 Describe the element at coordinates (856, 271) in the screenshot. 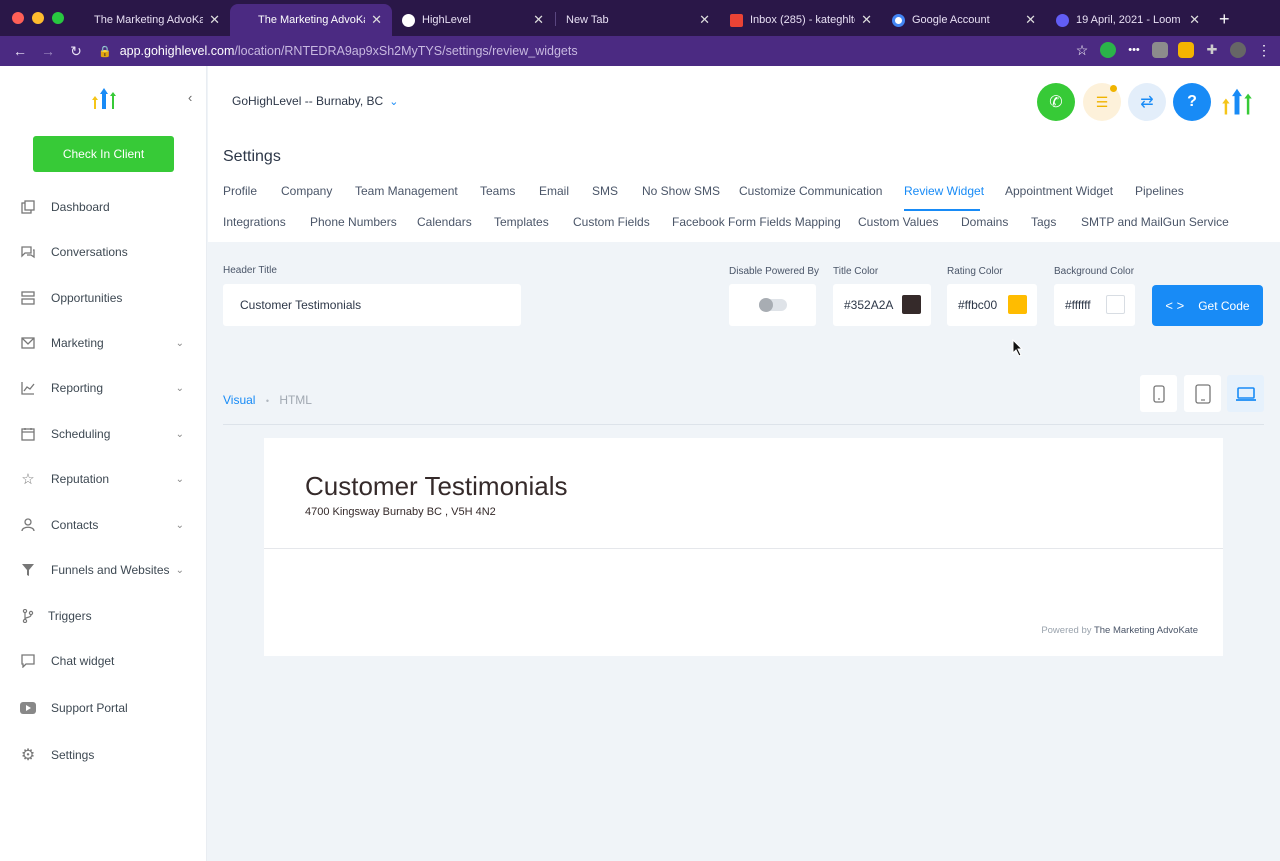

I see `title-color-label: Title Color` at that location.